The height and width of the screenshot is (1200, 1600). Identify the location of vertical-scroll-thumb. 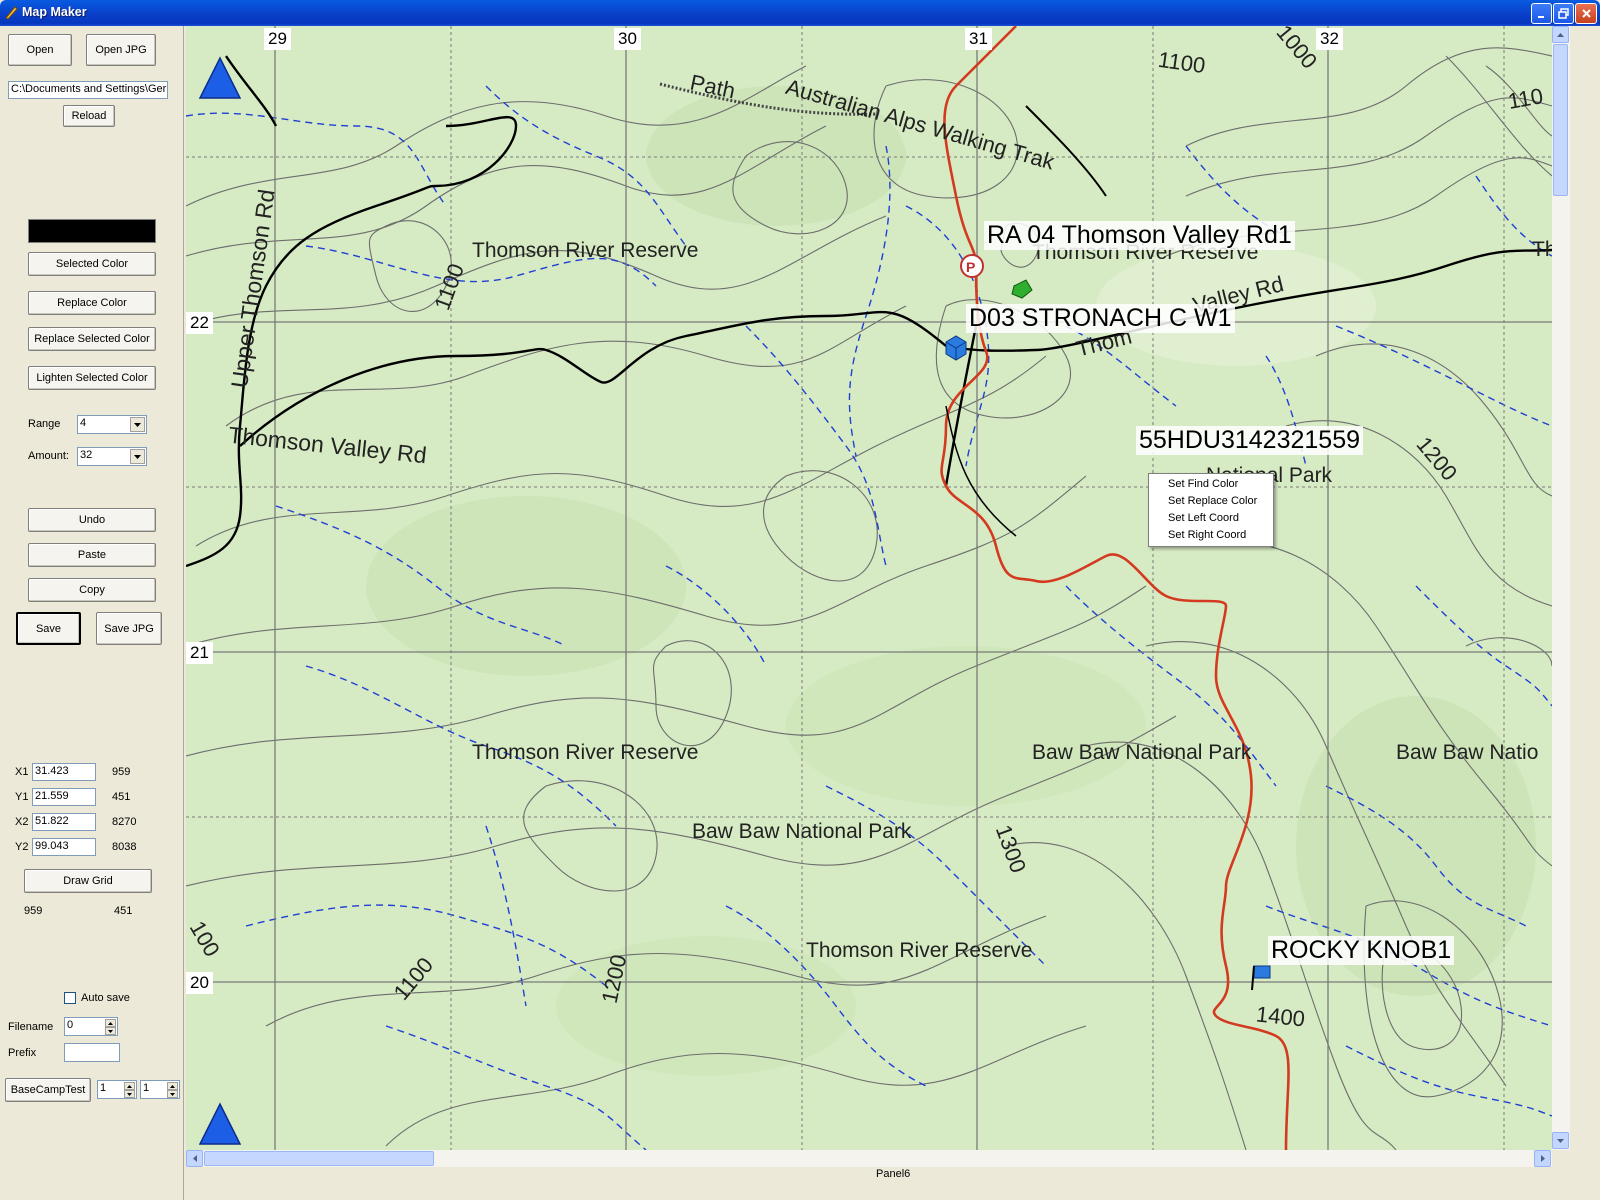
(1560, 120).